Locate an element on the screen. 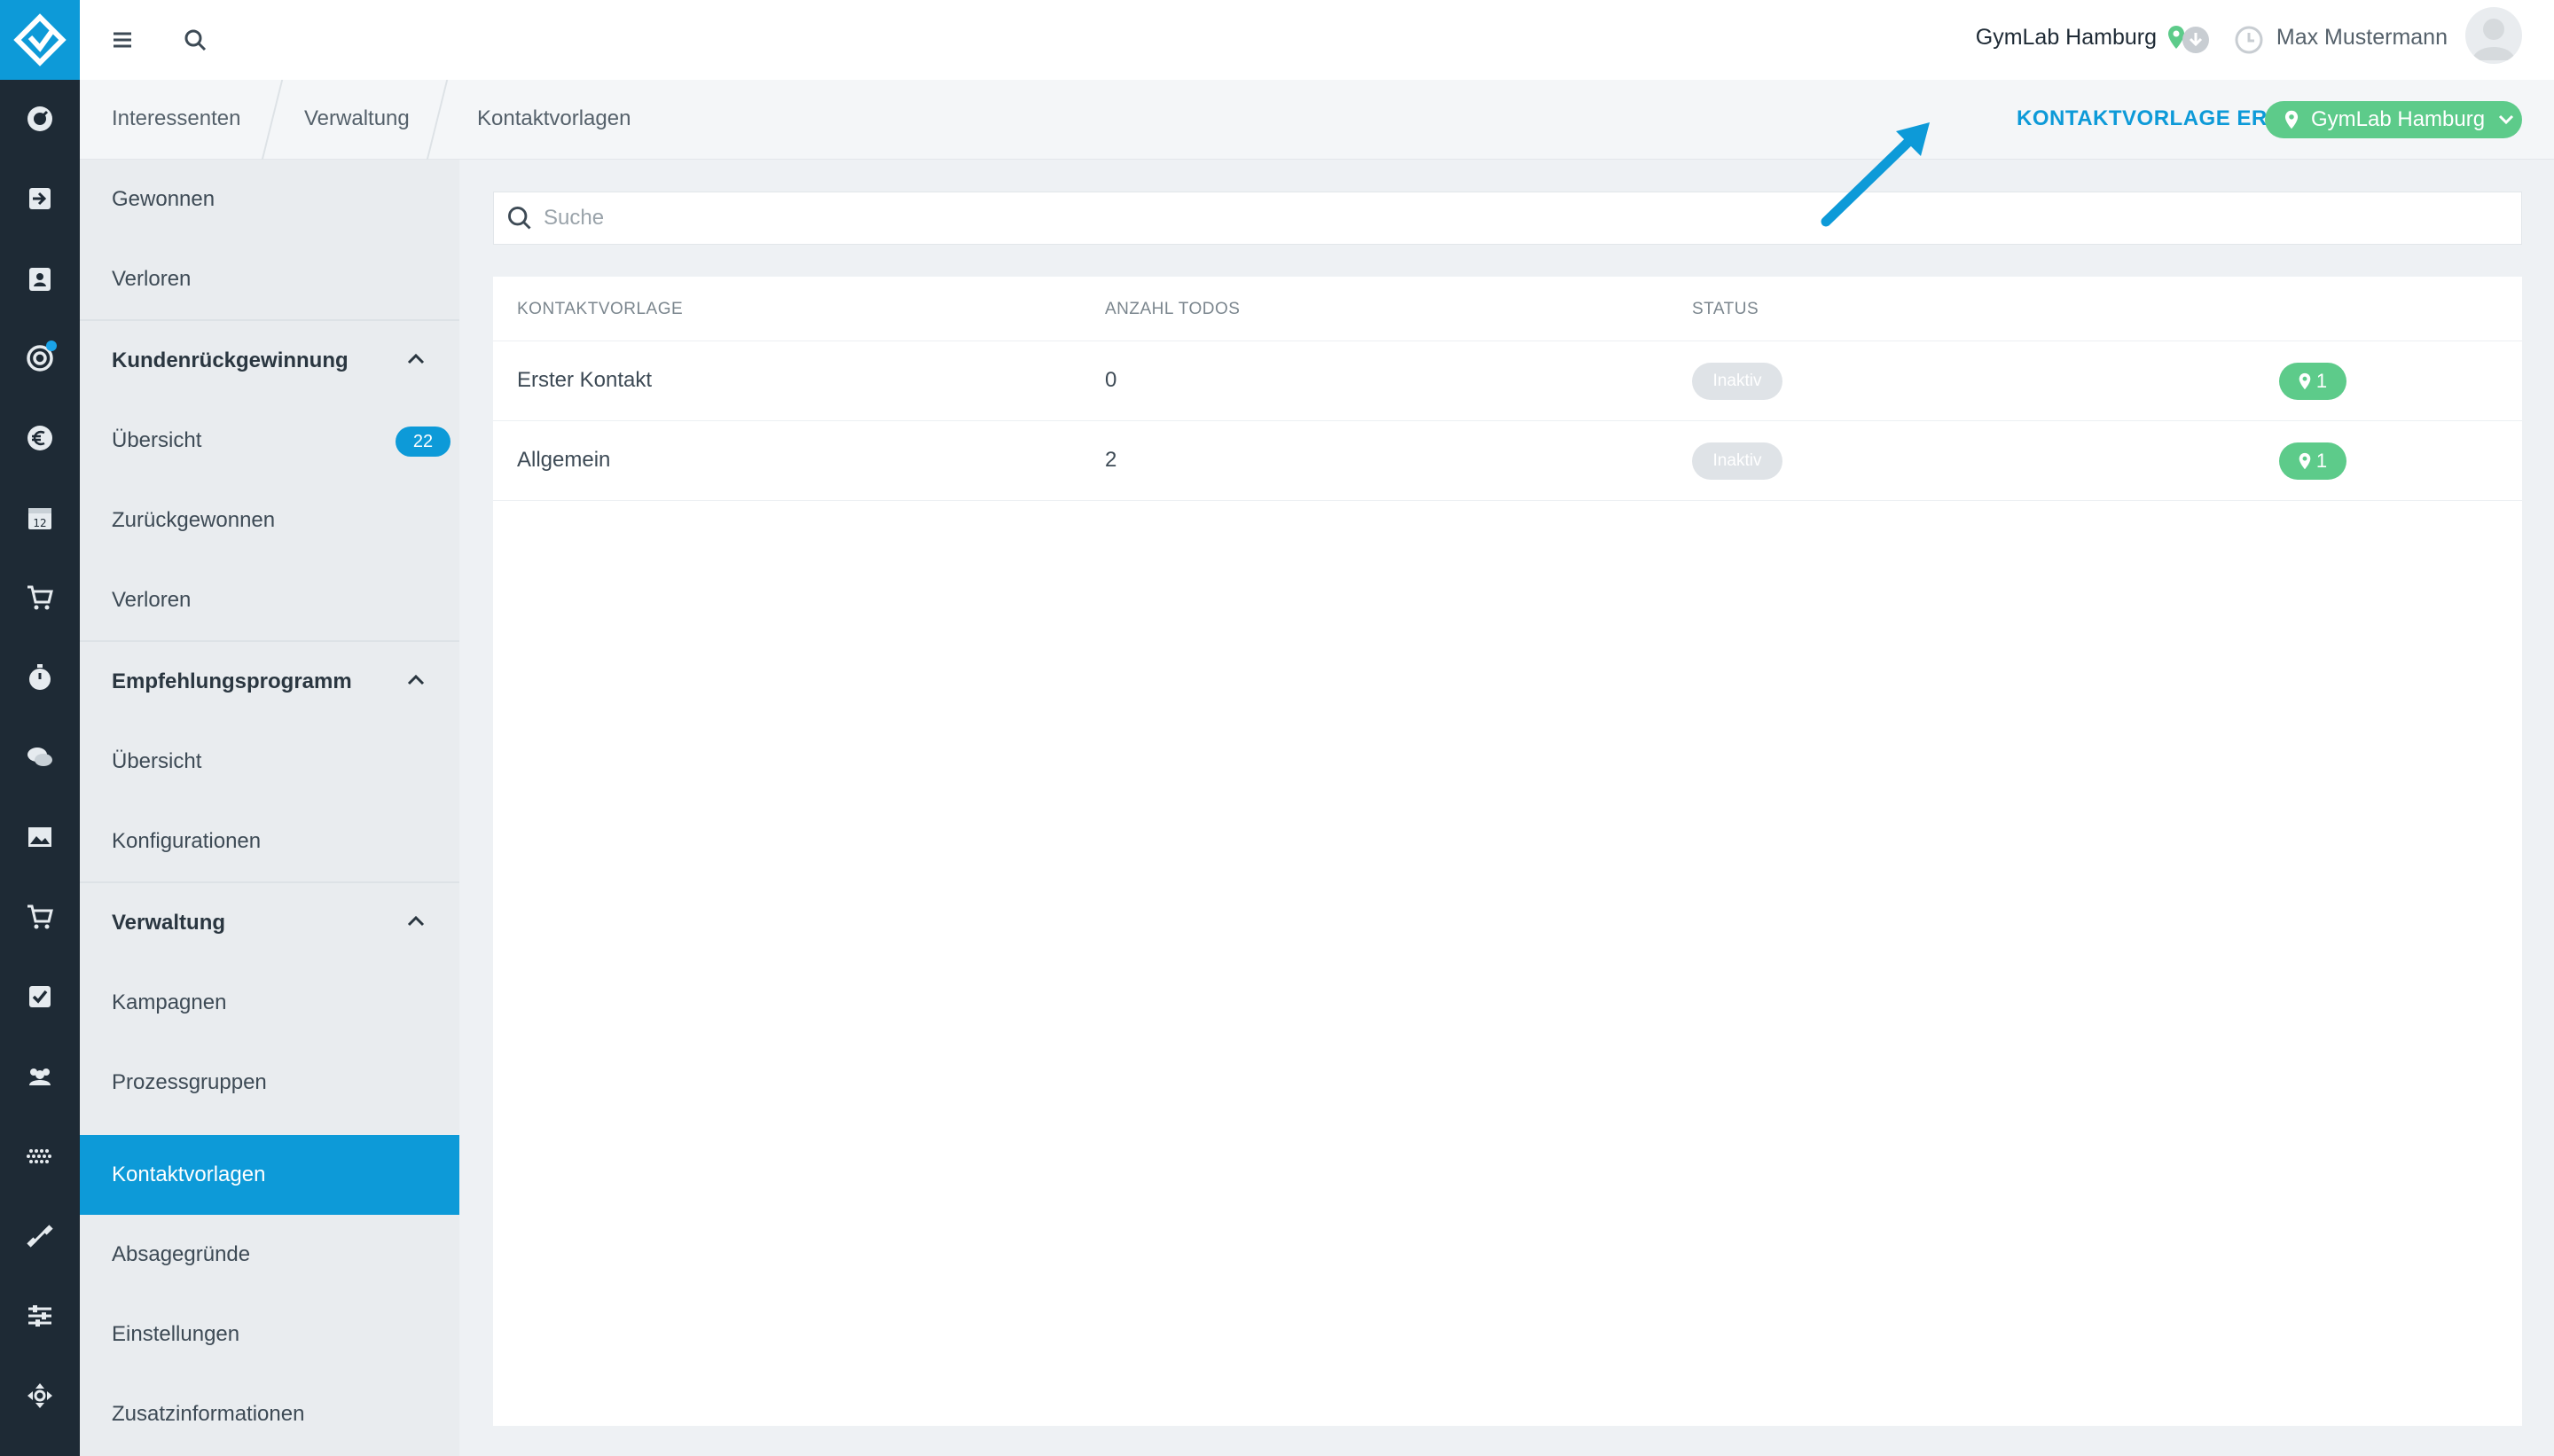  sidebar-item-zusatzinformationen: Zusatzinformationen is located at coordinates (269, 1414).